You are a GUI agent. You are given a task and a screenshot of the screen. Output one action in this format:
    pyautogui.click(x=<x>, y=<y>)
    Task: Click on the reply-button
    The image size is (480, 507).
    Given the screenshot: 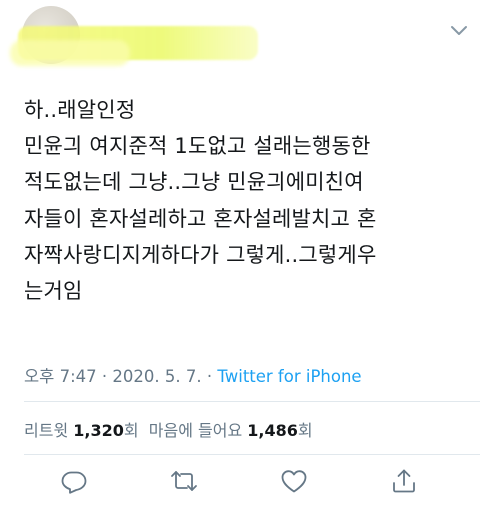 What is the action you would take?
    pyautogui.click(x=74, y=481)
    